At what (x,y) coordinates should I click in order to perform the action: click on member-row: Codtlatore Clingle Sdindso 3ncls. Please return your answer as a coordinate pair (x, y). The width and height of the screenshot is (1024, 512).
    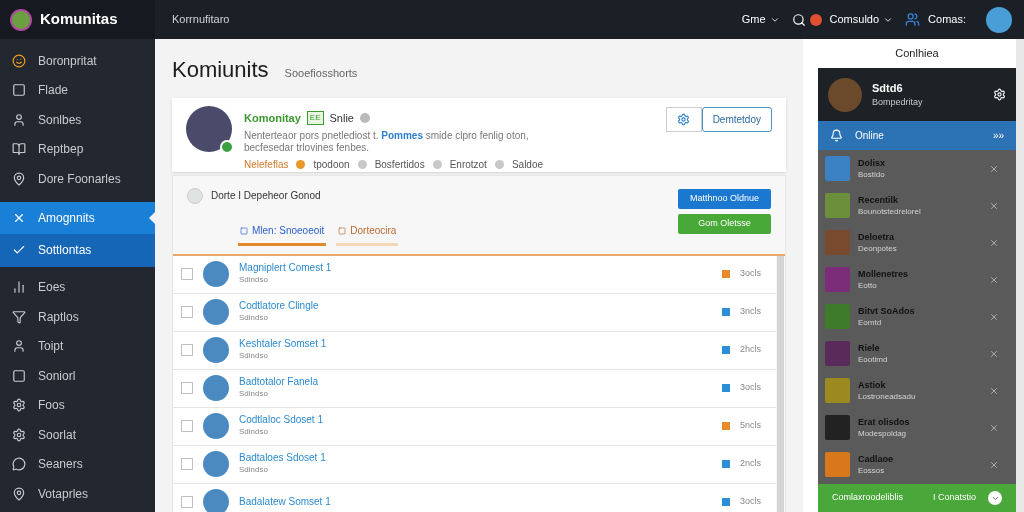
    Looking at the image, I should click on (474, 312).